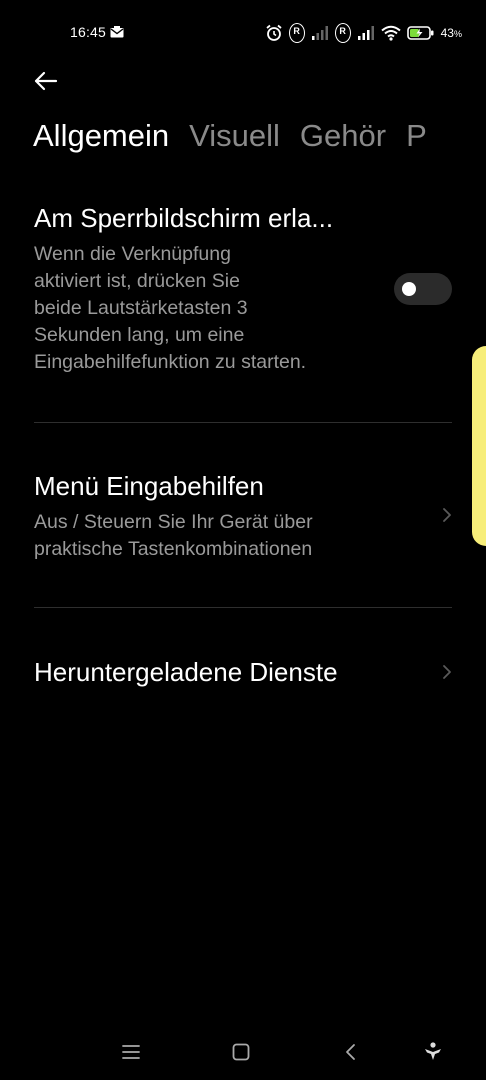  I want to click on accessibility-button, so click(433, 1052).